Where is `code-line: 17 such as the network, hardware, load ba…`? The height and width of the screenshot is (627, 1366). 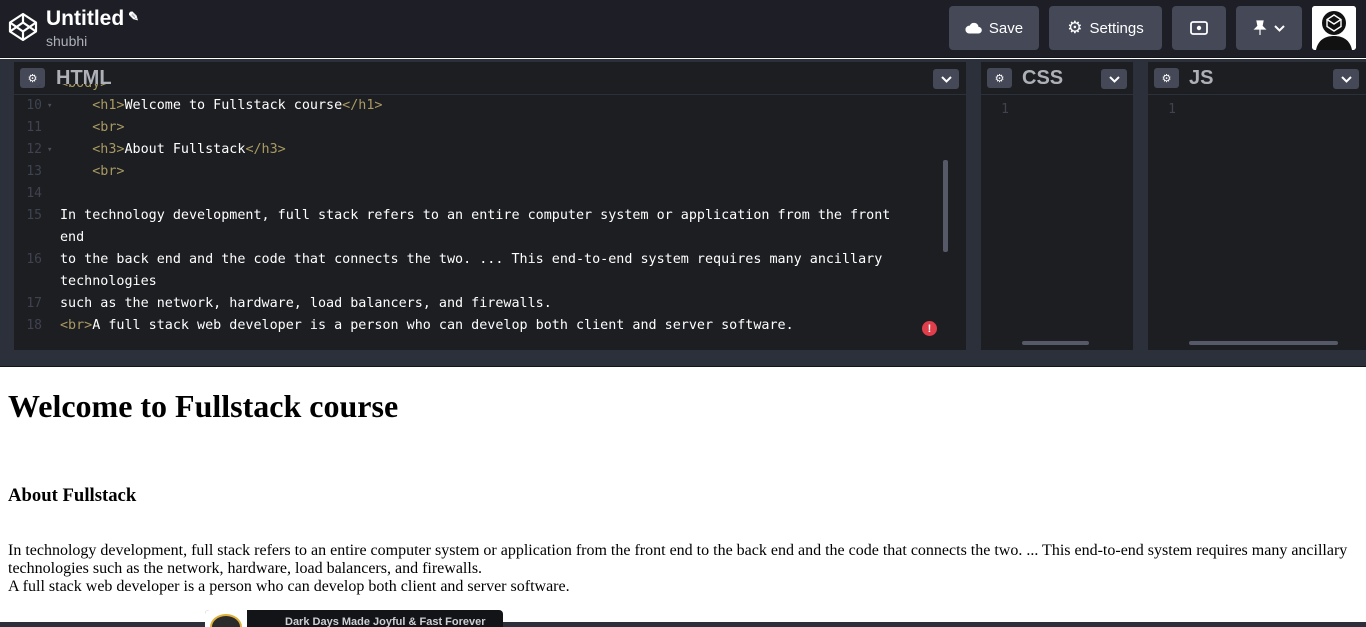 code-line: 17 such as the network, hardware, load ba… is located at coordinates (490, 304).